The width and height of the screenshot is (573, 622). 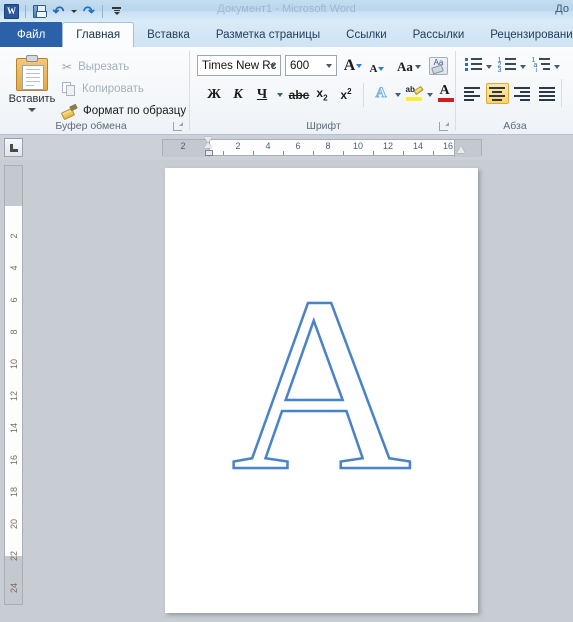 What do you see at coordinates (497, 93) in the screenshot?
I see `align-center-button` at bounding box center [497, 93].